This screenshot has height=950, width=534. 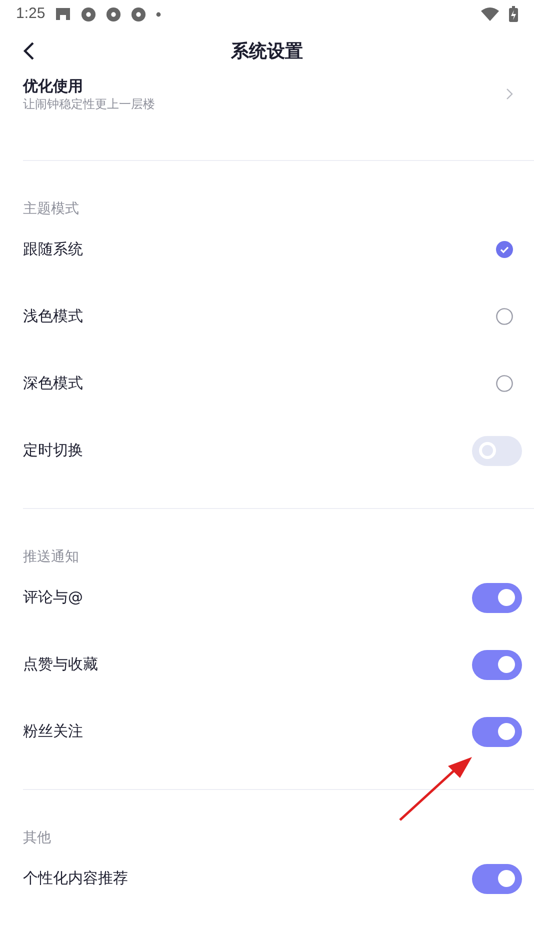 What do you see at coordinates (509, 94) in the screenshot?
I see `chevron-right-icon` at bounding box center [509, 94].